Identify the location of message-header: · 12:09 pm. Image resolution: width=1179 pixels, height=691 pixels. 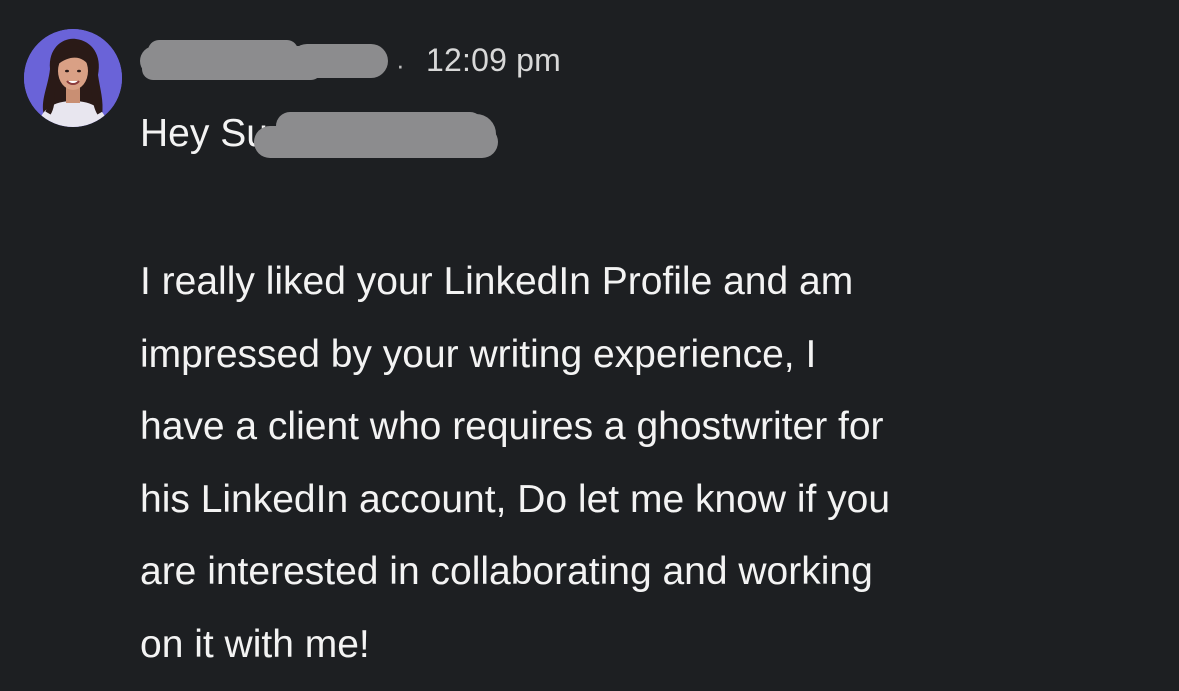
(490, 59).